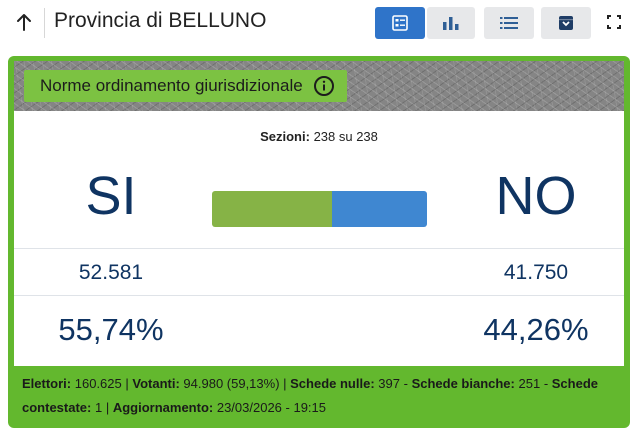 The width and height of the screenshot is (640, 434). I want to click on schede-contestate-value: 1, so click(98, 407).